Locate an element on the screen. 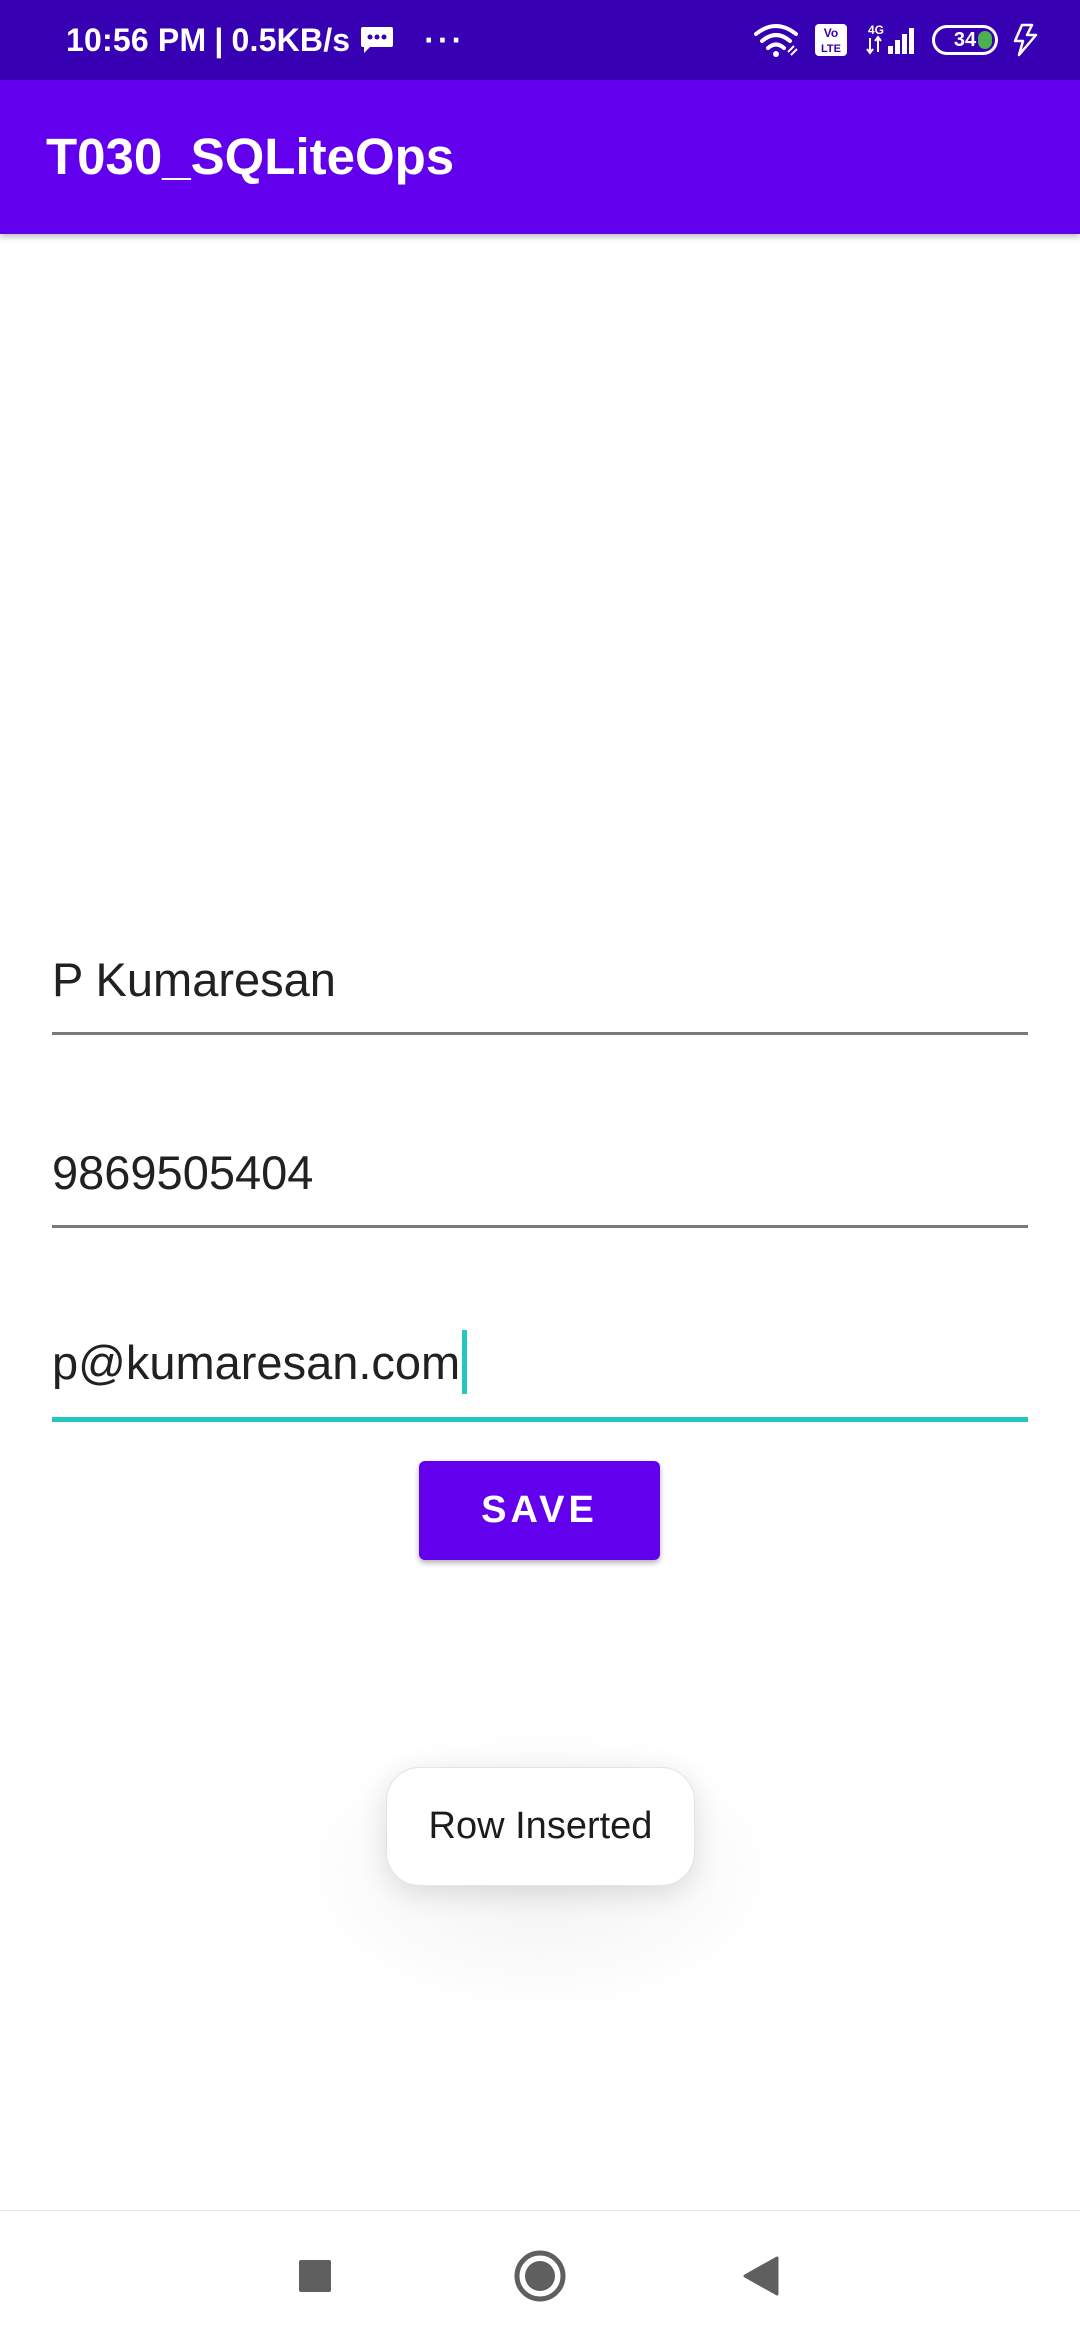 This screenshot has height=2341, width=1080. back-button is located at coordinates (760, 2276).